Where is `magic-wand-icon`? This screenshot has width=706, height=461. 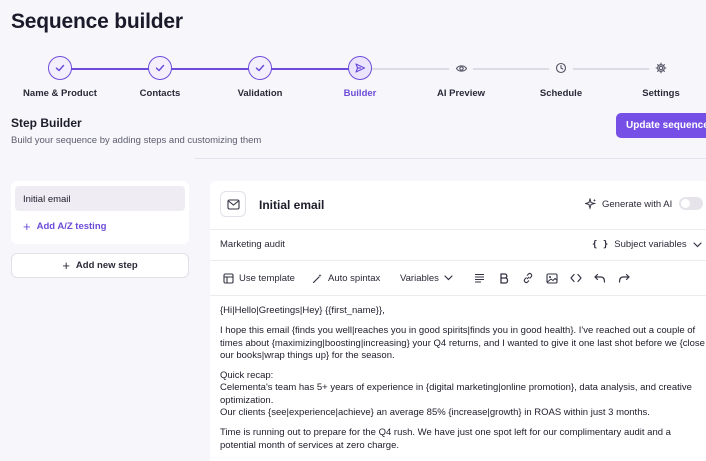
magic-wand-icon is located at coordinates (317, 278).